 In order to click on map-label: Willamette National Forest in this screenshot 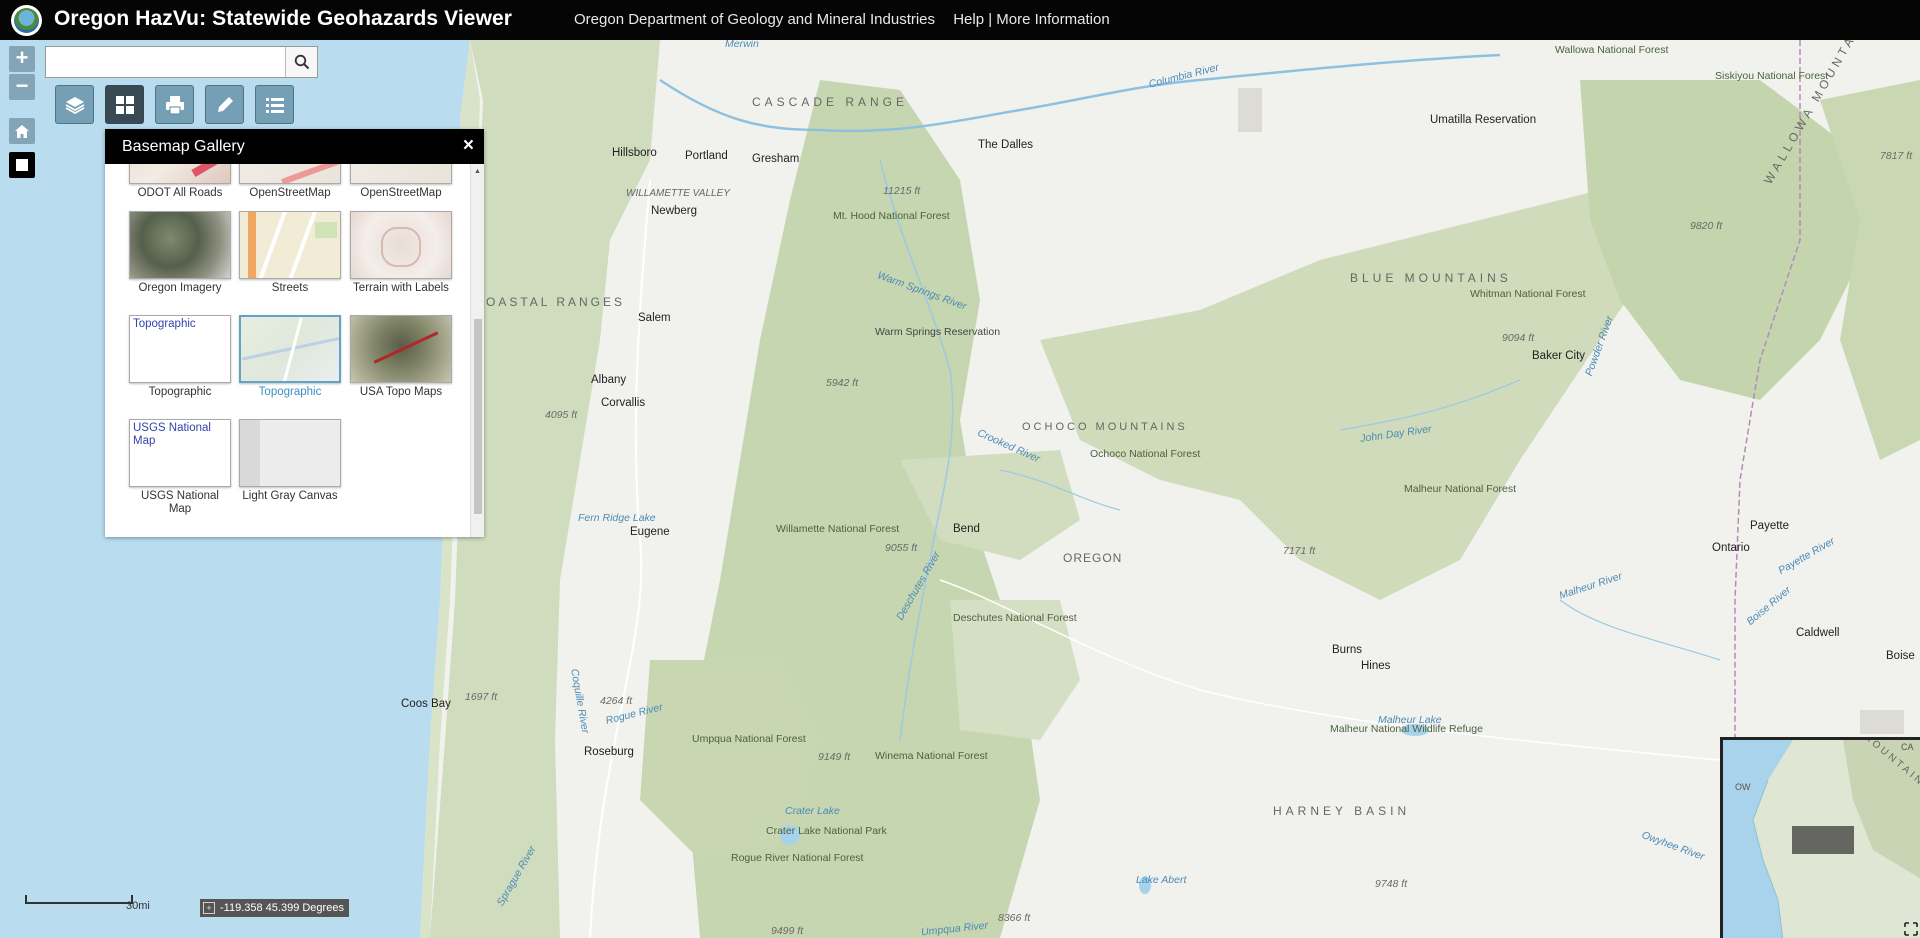, I will do `click(837, 529)`.